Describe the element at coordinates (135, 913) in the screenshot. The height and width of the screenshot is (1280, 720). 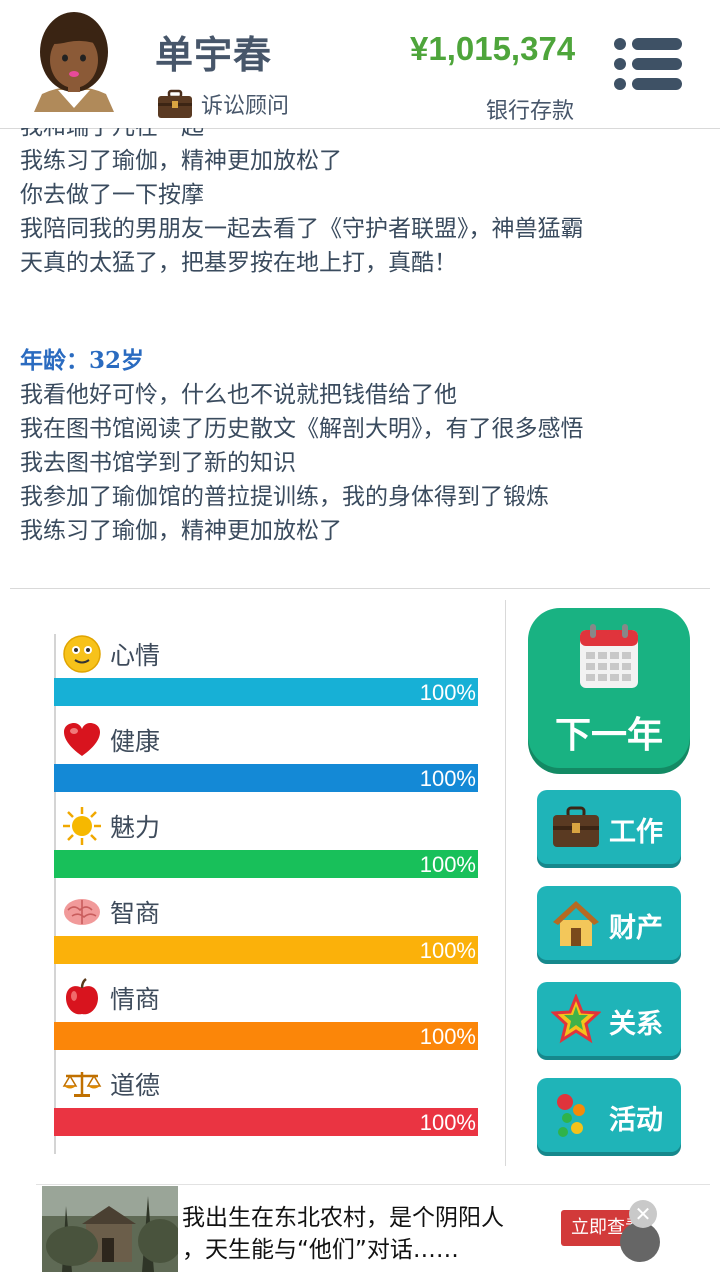
I see `stat-label: 智商` at that location.